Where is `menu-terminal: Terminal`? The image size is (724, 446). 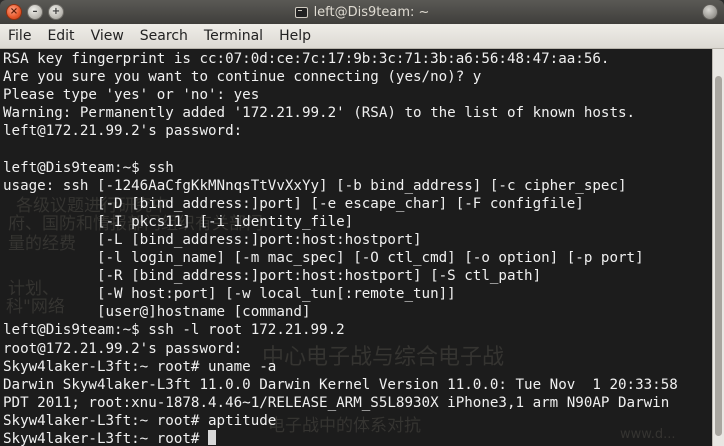
menu-terminal: Terminal is located at coordinates (233, 36).